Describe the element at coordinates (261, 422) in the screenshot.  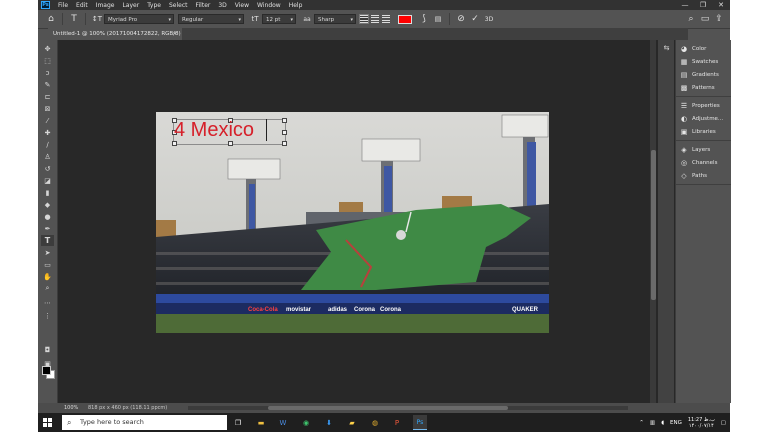
I see `file-explorer-icon: ▬` at that location.